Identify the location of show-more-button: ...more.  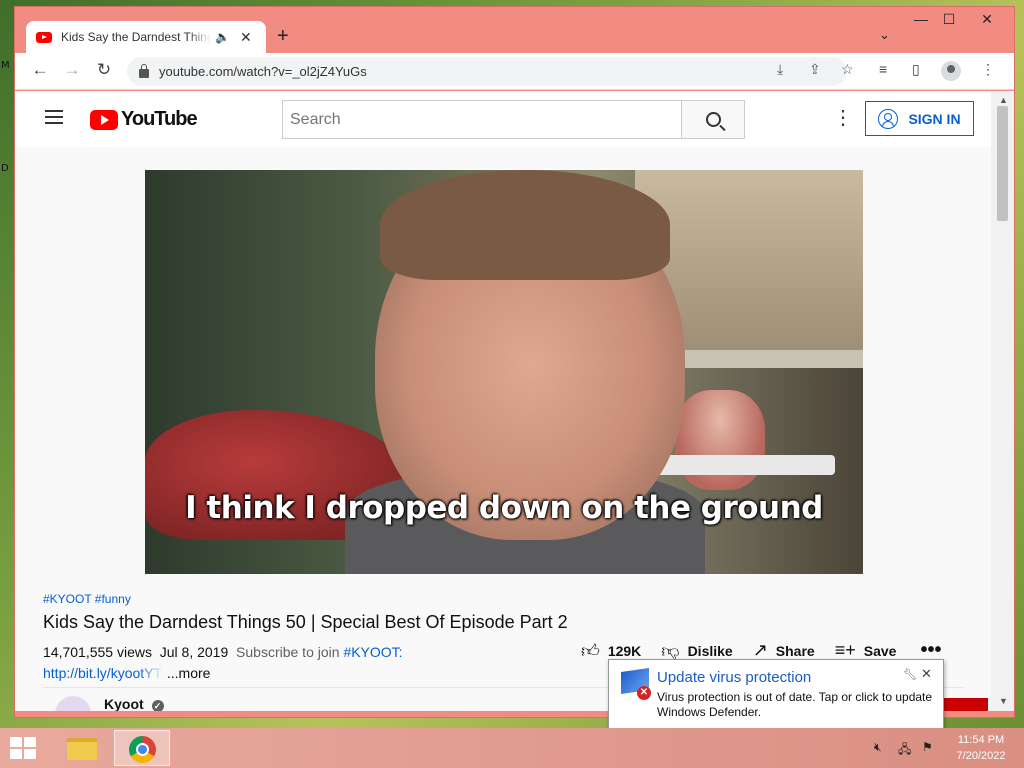
(189, 673).